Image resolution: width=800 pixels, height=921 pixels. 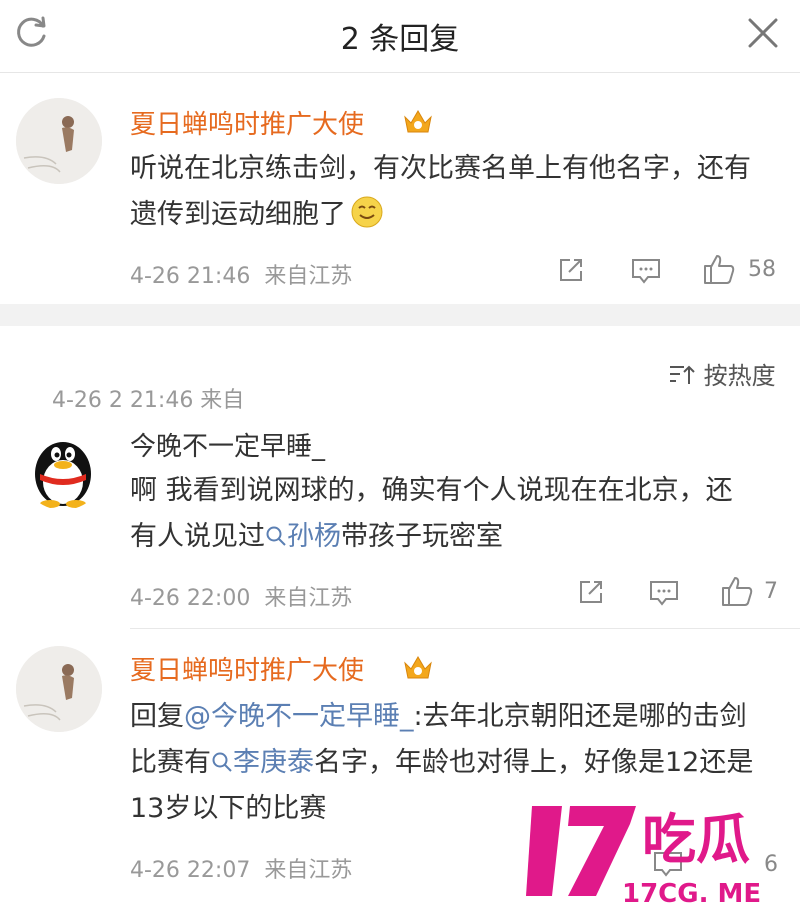 I want to click on sort-button: 按热度, so click(x=722, y=373).